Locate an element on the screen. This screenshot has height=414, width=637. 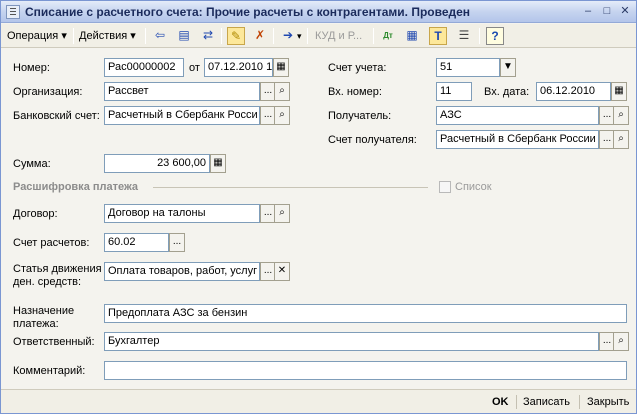
calculator-icon: ▦ is located at coordinates (218, 163).